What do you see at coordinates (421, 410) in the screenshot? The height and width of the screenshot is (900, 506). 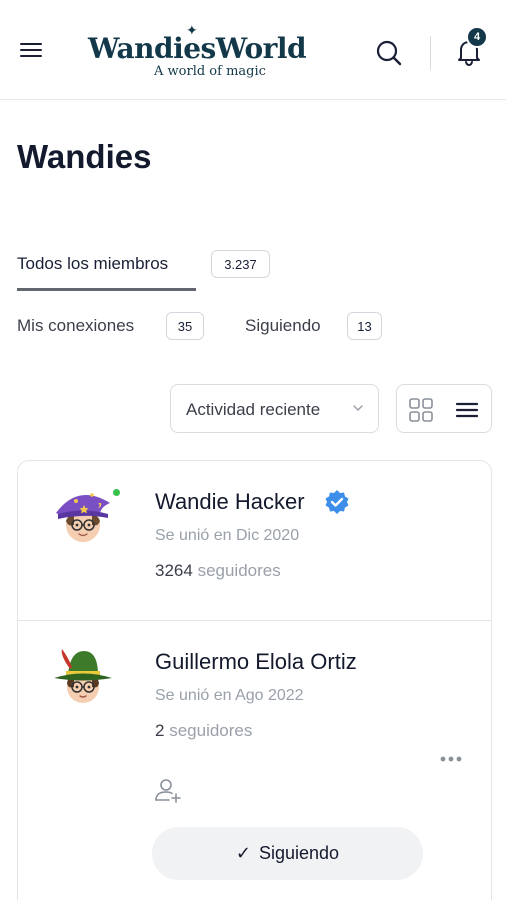 I see `grid-view-icon` at bounding box center [421, 410].